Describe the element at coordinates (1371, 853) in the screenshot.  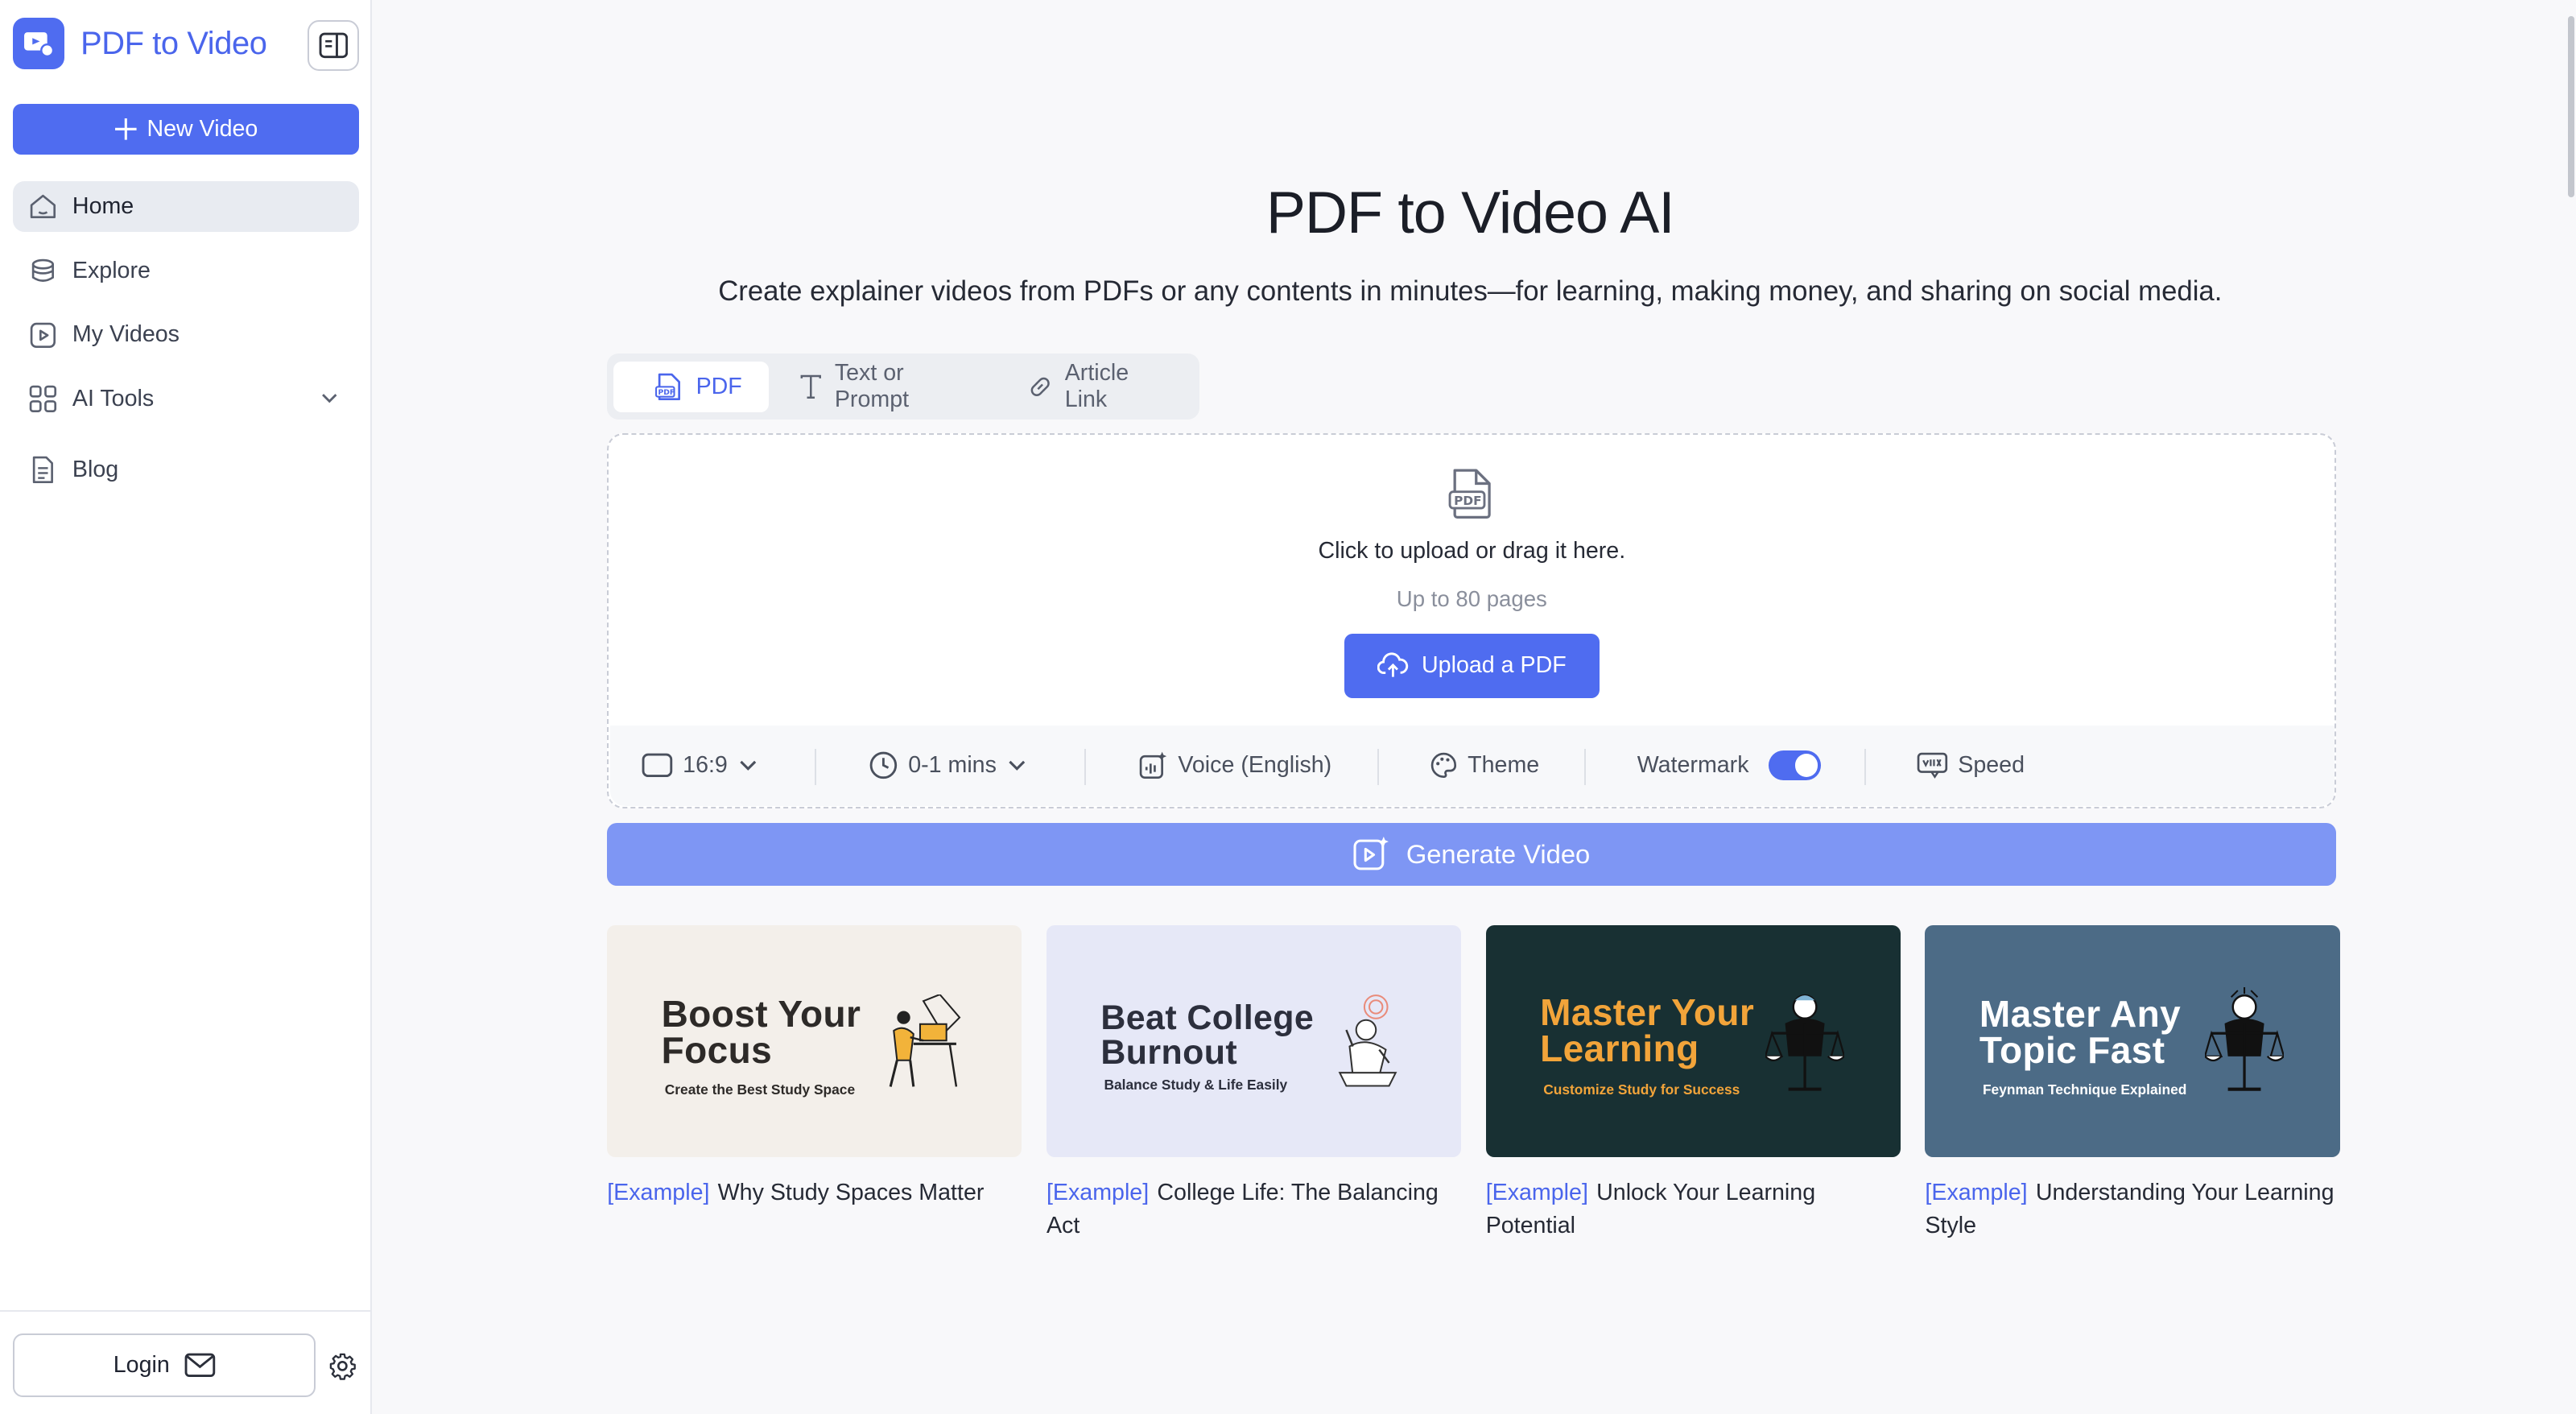
I see `video-sparkle-icon` at that location.